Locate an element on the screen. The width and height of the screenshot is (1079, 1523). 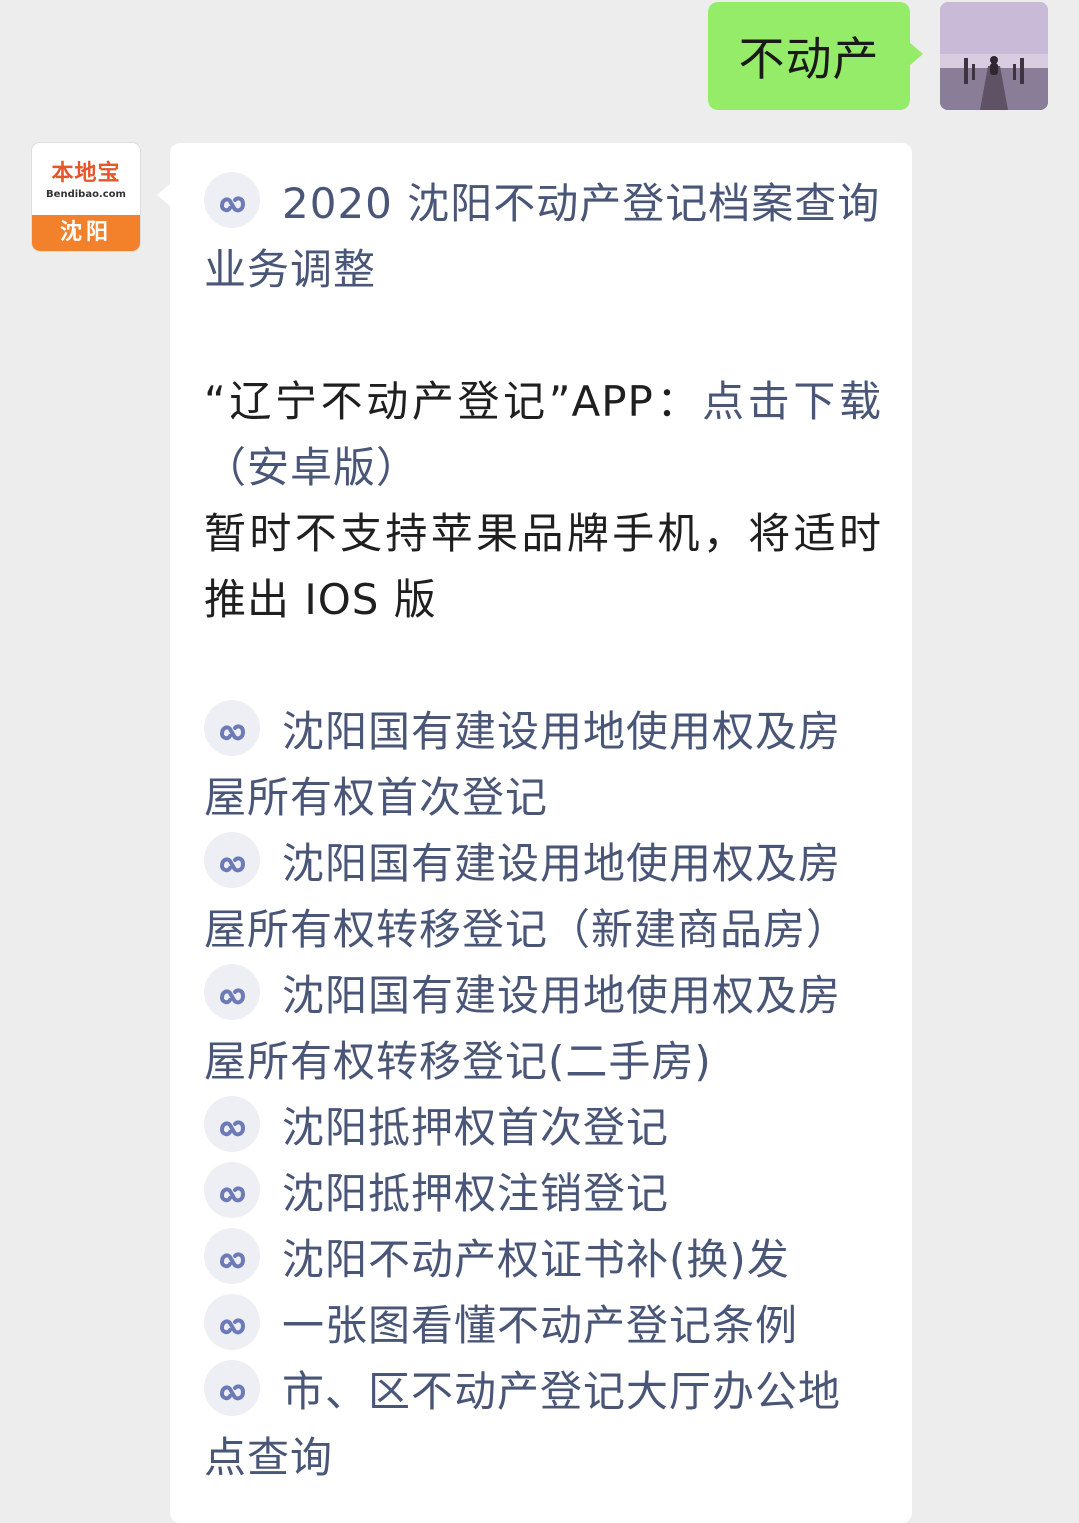
mini-program-link-item: 市、区不动产登记大厅办公地点查询 is located at coordinates (543, 1425).